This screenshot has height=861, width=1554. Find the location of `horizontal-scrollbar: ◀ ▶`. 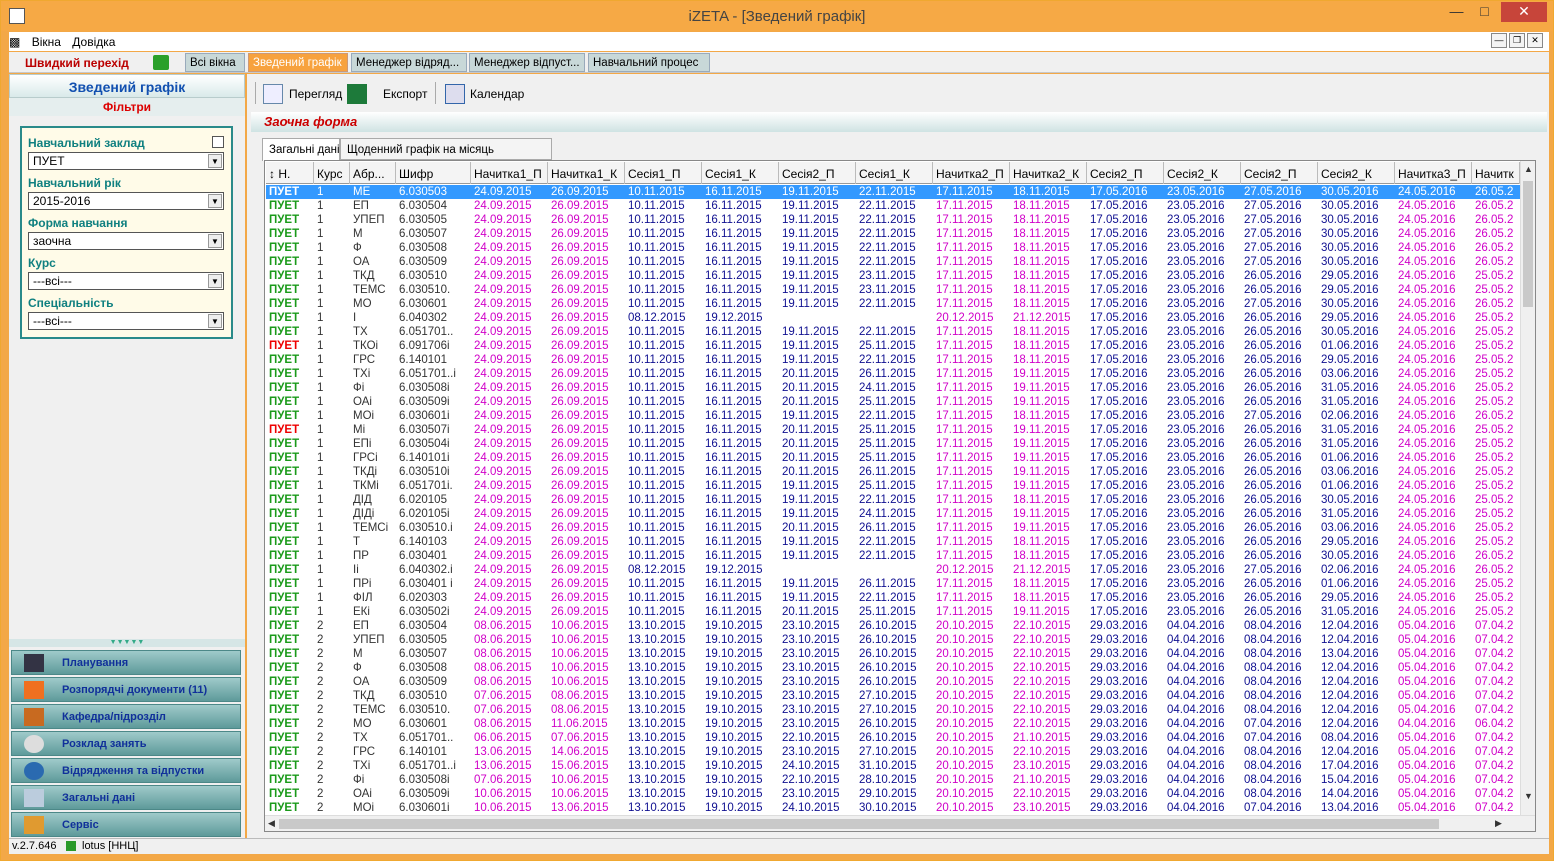

horizontal-scrollbar: ◀ ▶ is located at coordinates (900, 823).